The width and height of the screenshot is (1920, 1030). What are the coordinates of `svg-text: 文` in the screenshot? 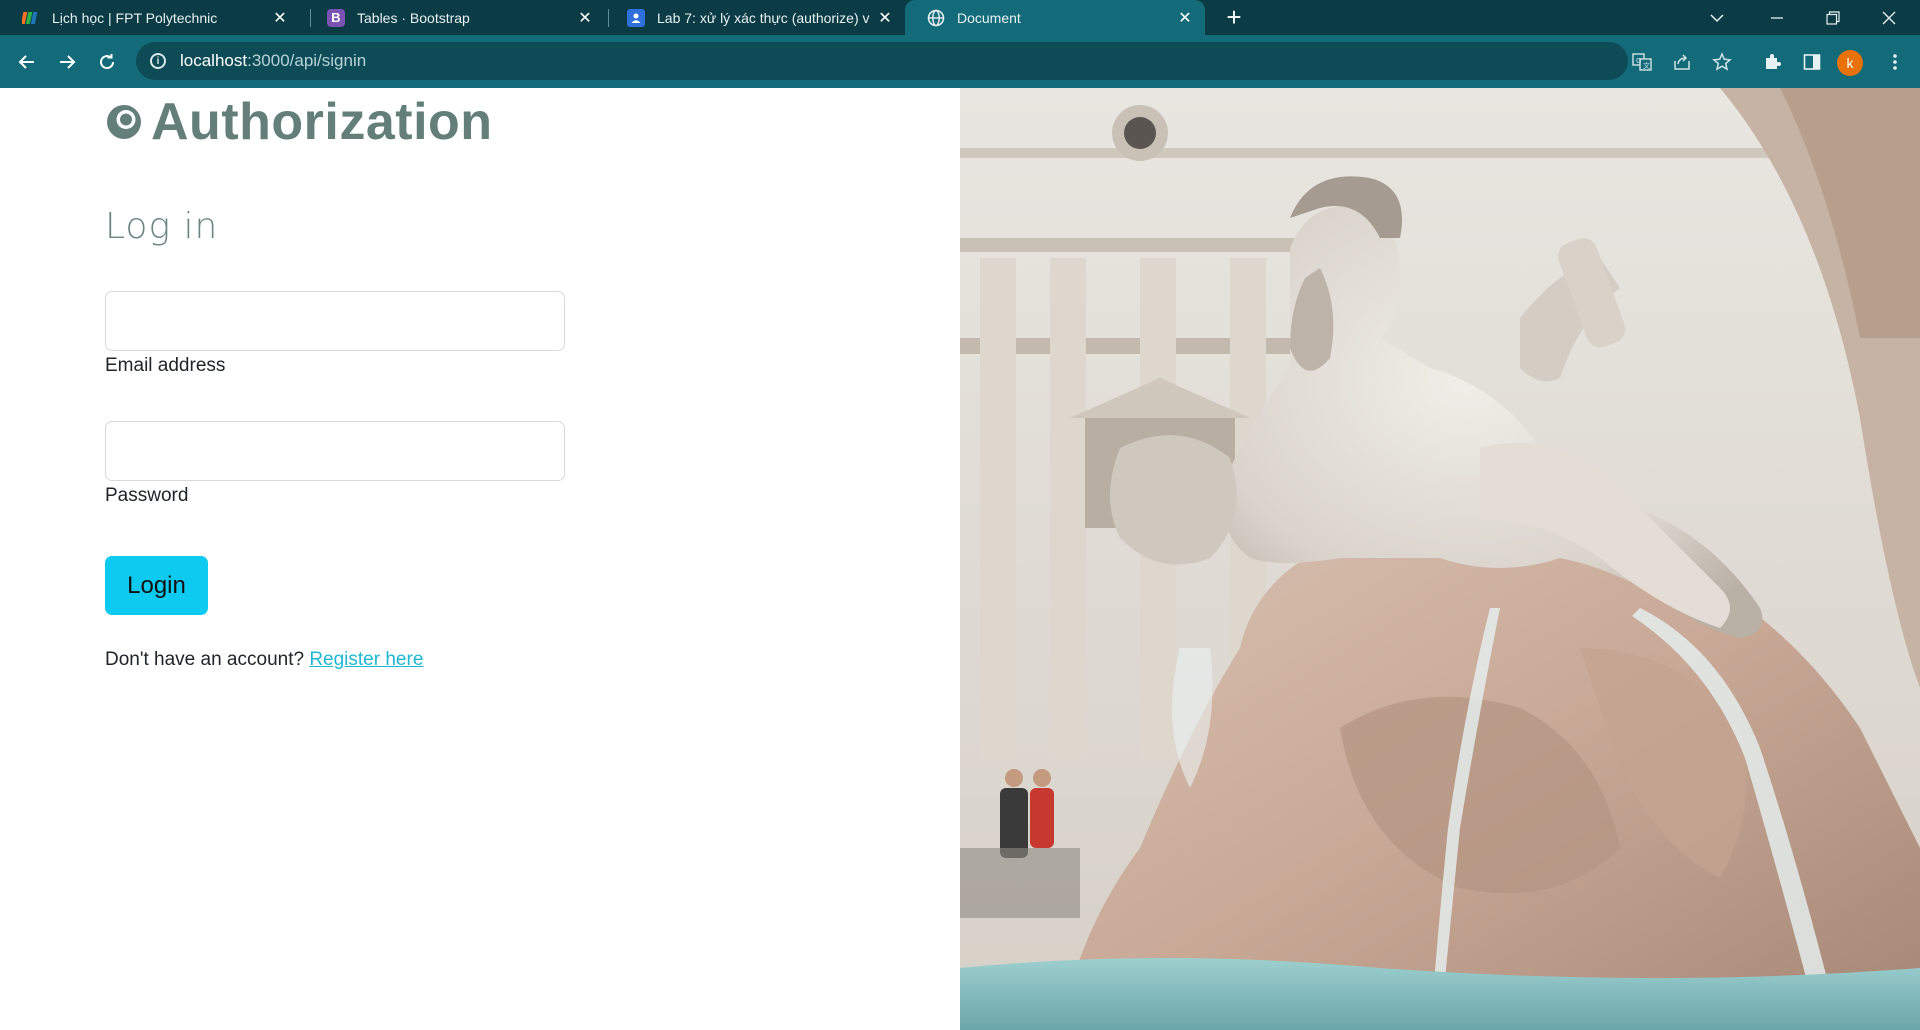 It's located at (1646, 65).